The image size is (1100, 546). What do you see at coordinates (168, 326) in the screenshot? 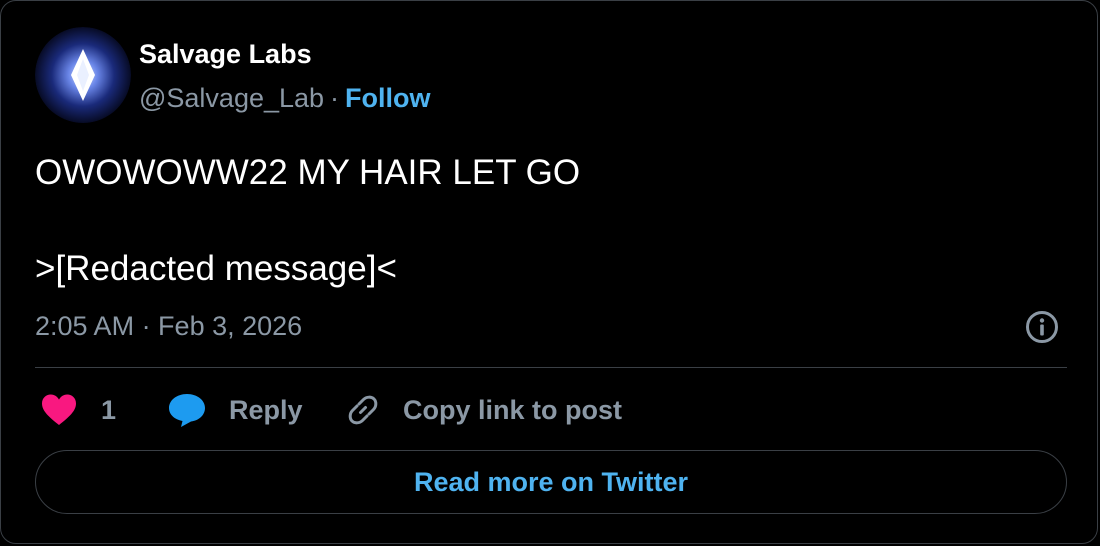
I see `tweet-timestamp: 2:05 AM · Feb 3, 2026` at bounding box center [168, 326].